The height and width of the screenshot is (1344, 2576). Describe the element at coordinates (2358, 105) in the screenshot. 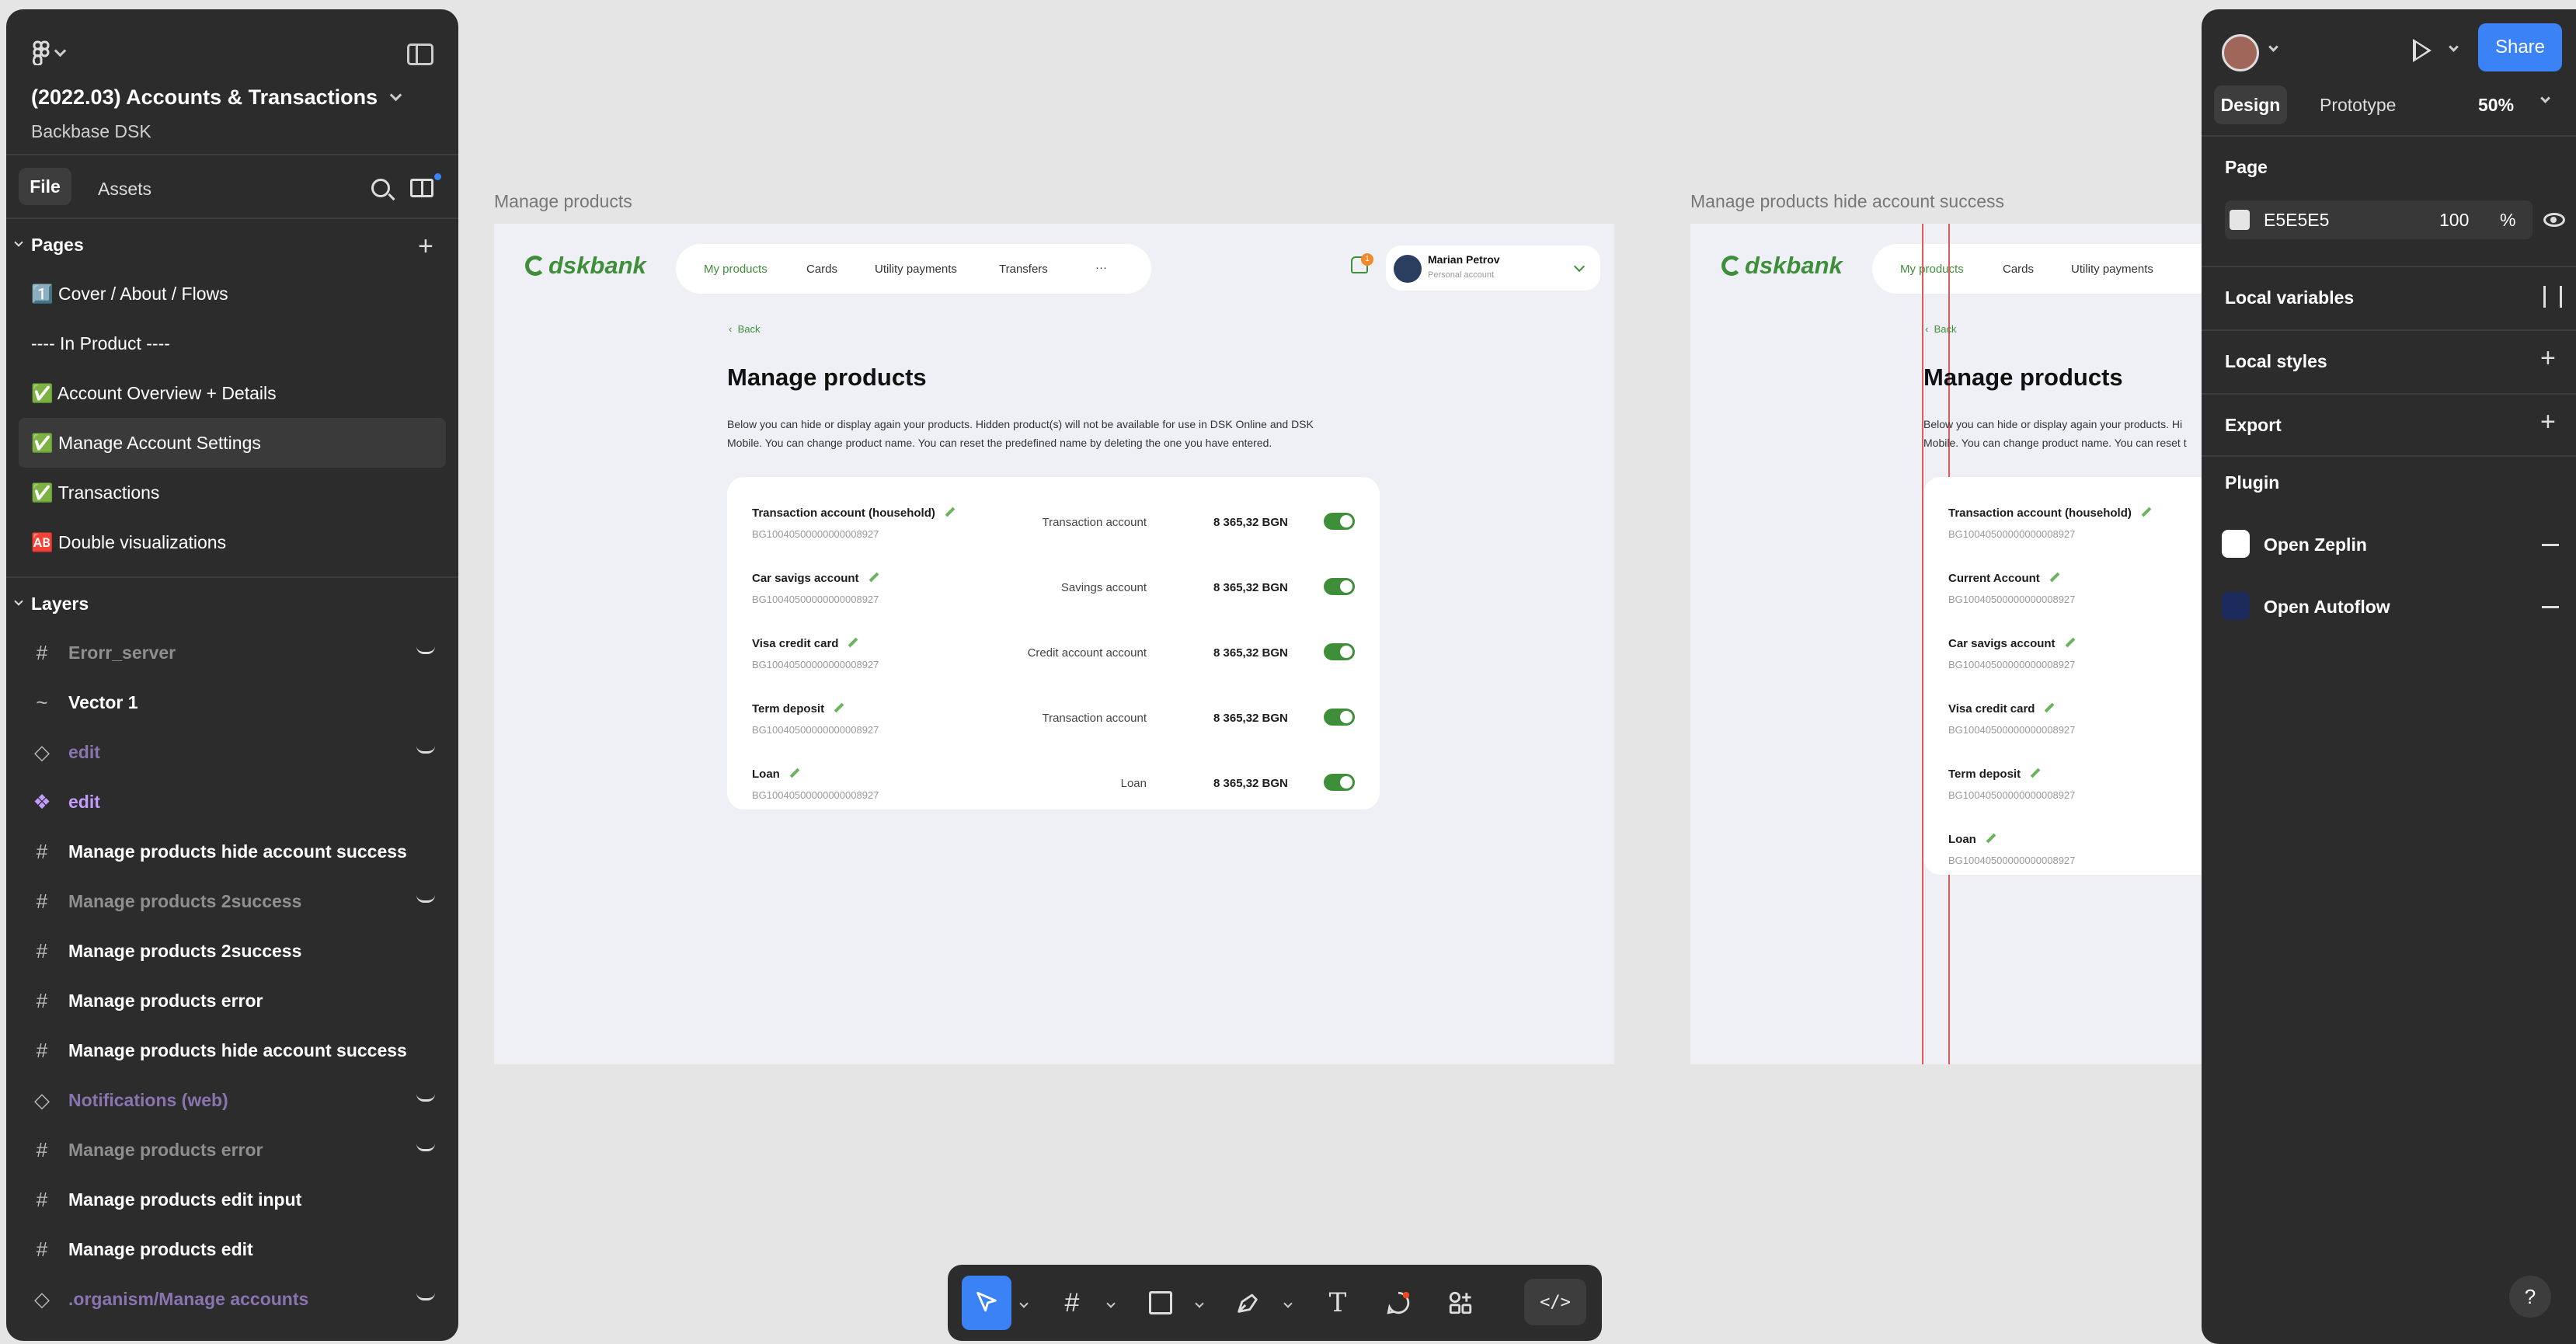

I see `tab-prototype: Prototype` at that location.